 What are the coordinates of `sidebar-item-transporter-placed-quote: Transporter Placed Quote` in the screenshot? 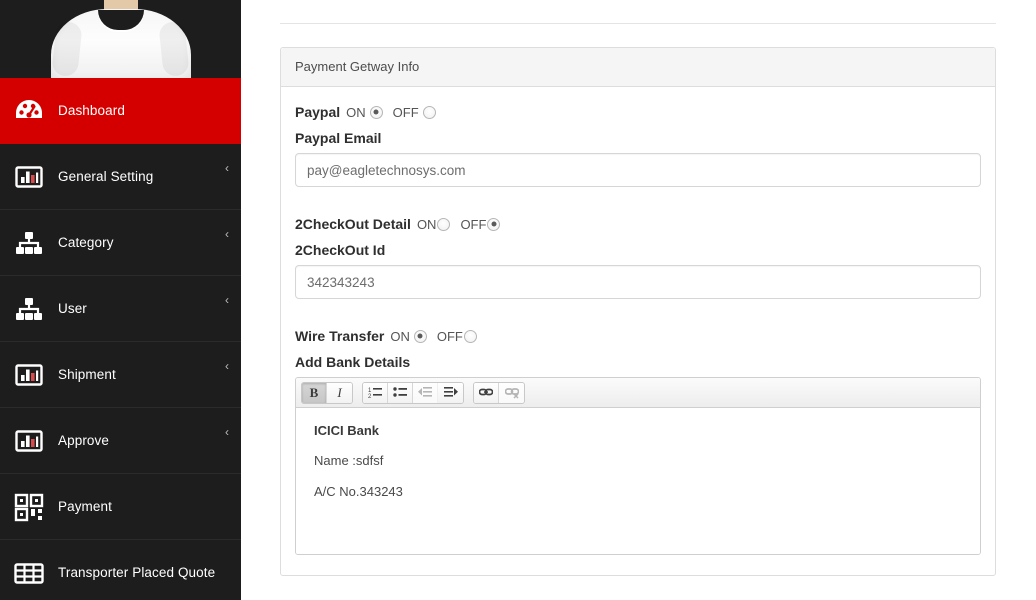 It's located at (120, 570).